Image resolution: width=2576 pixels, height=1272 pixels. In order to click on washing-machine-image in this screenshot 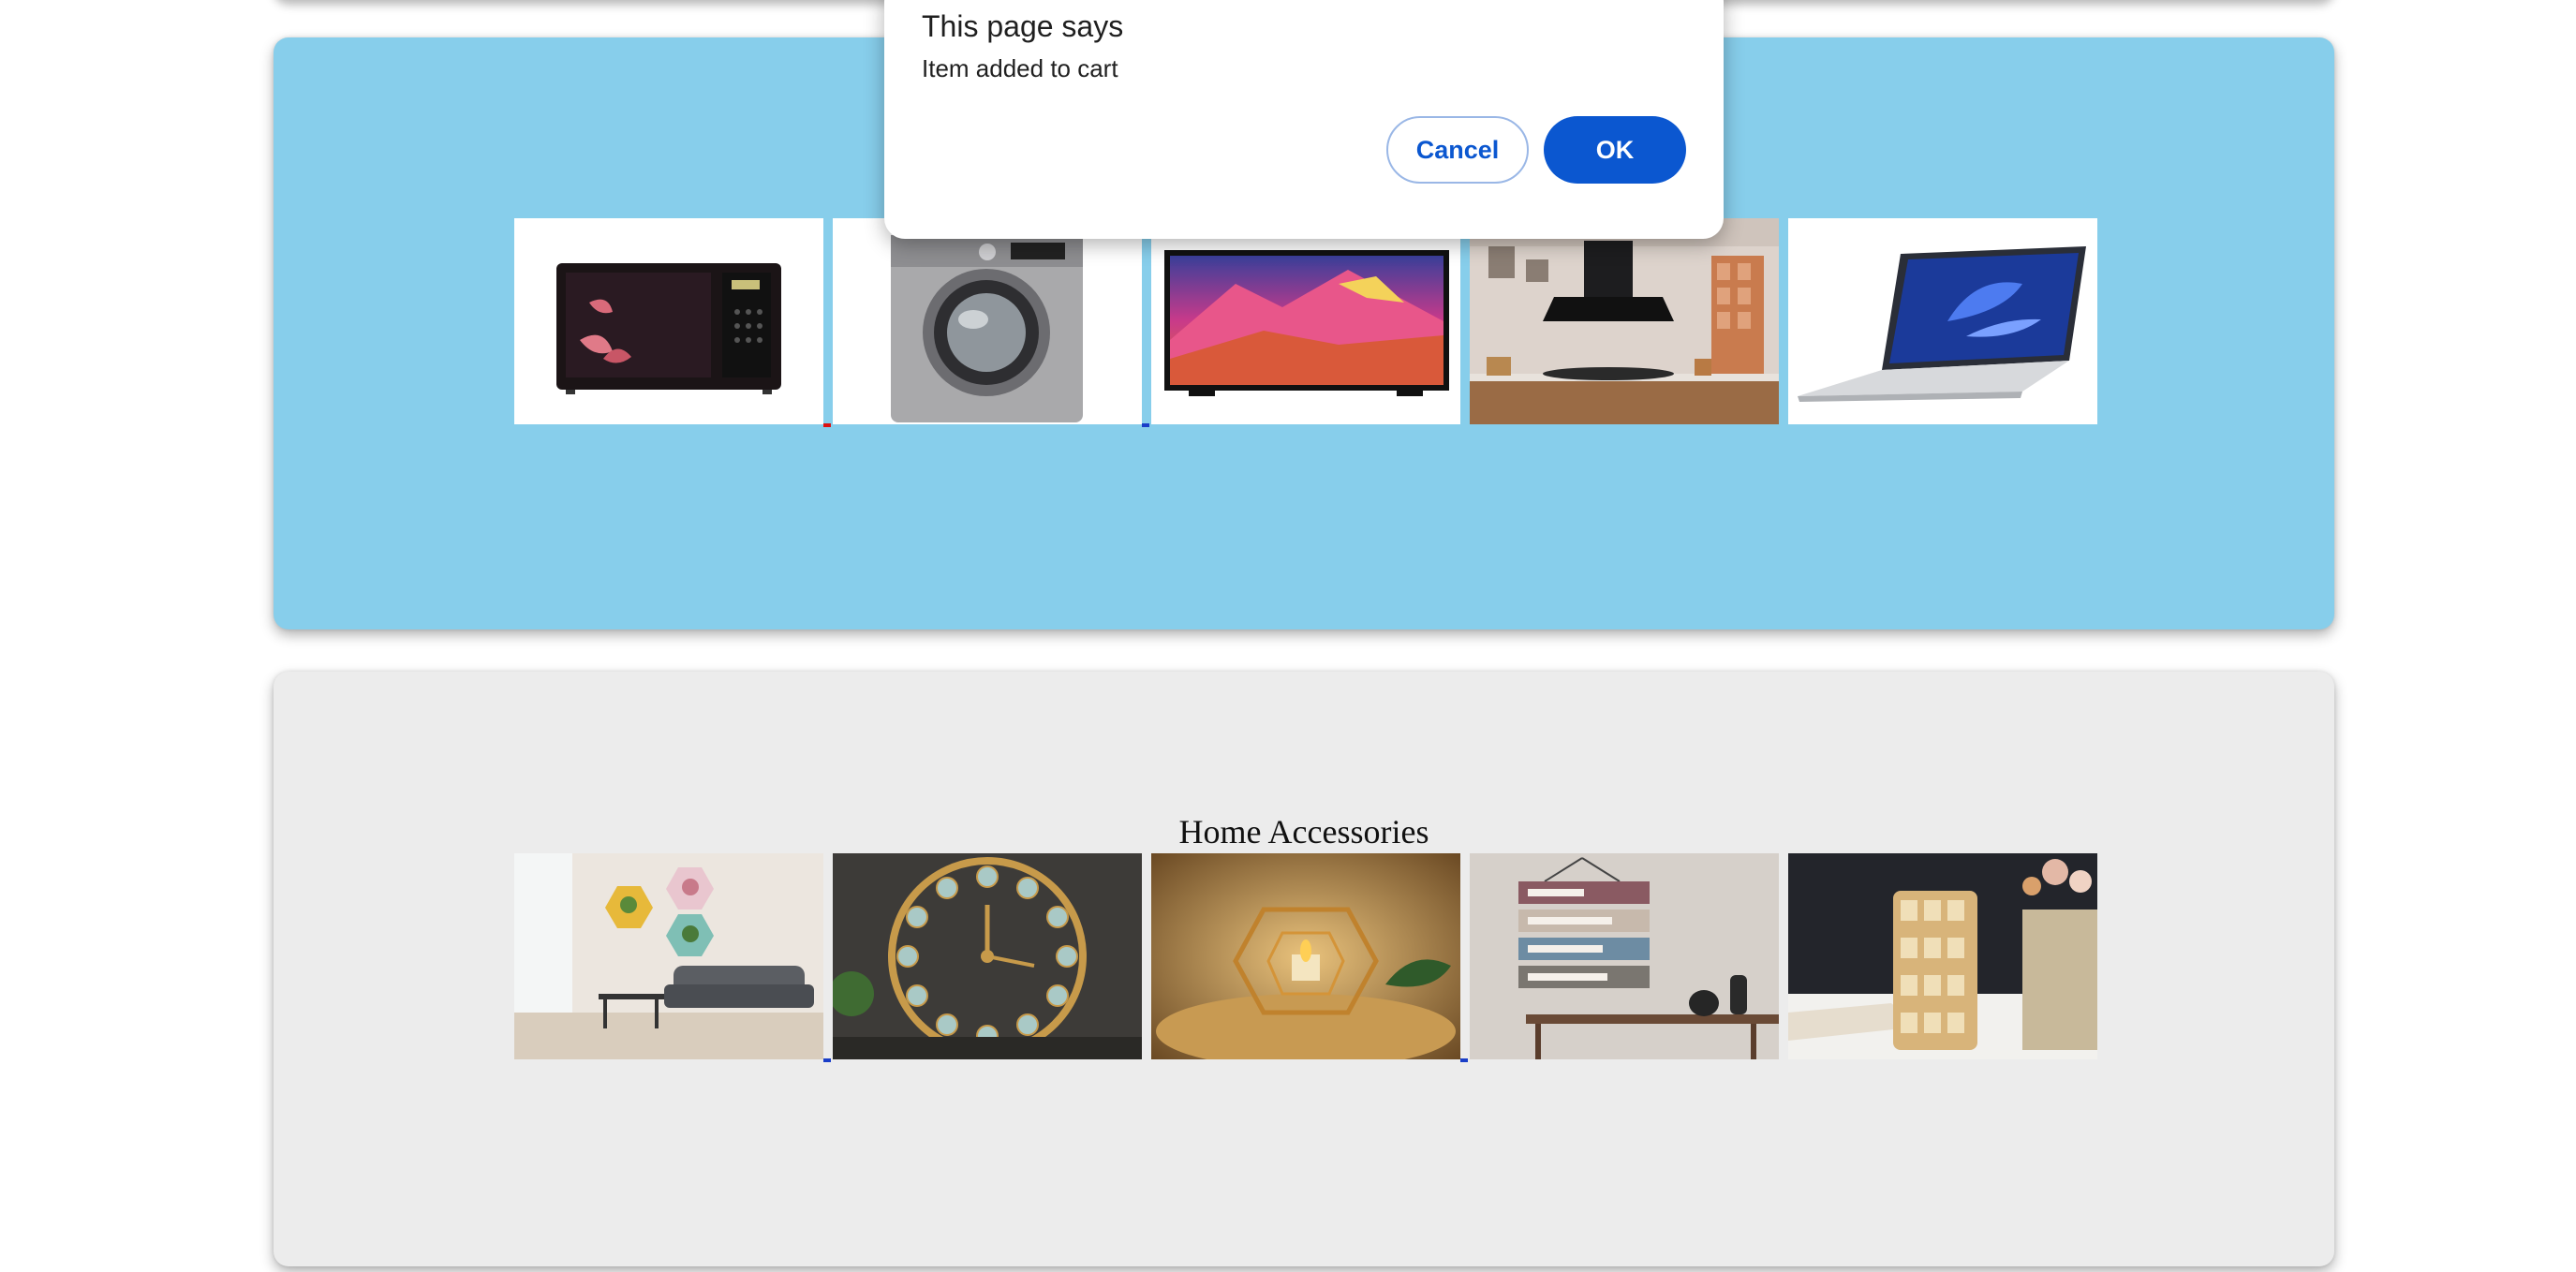, I will do `click(988, 321)`.